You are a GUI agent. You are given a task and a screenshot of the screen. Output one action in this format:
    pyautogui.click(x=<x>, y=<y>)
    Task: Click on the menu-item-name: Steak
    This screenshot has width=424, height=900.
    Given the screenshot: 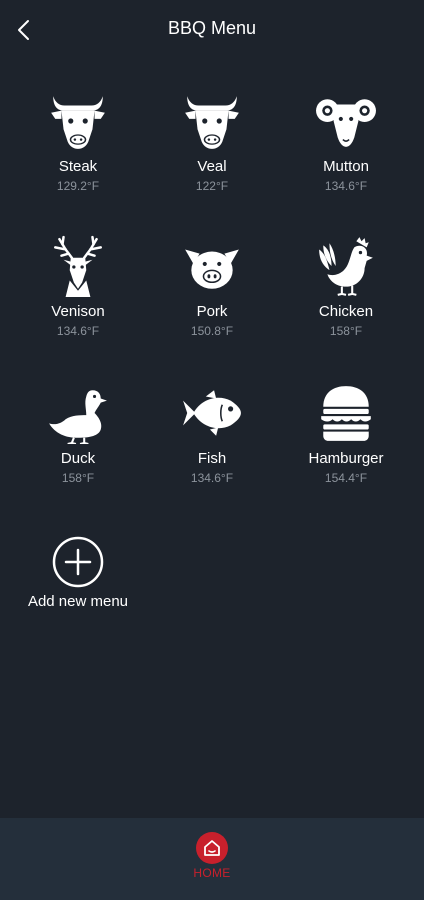 What is the action you would take?
    pyautogui.click(x=78, y=166)
    